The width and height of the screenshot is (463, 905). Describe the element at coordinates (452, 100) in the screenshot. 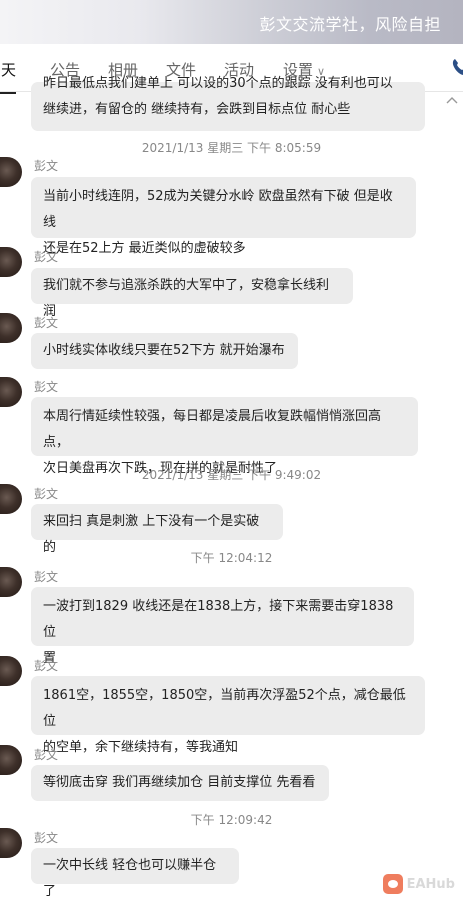

I see `scroll-up-icon` at that location.